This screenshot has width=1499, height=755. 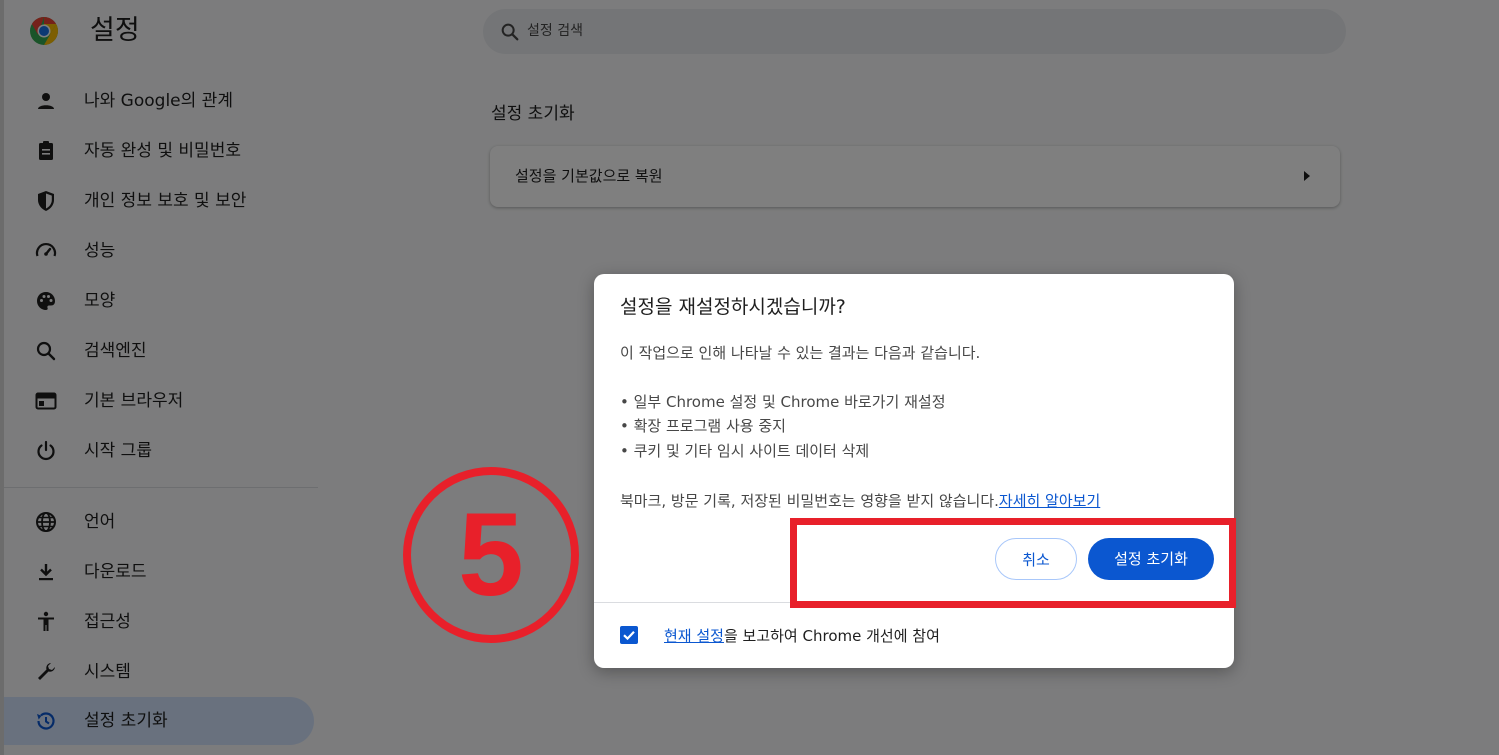 What do you see at coordinates (809, 501) in the screenshot?
I see `dialog-note-text: 북마크, 방문 기록, 저장된 비밀번호는 영향을 받지 않습니다.` at bounding box center [809, 501].